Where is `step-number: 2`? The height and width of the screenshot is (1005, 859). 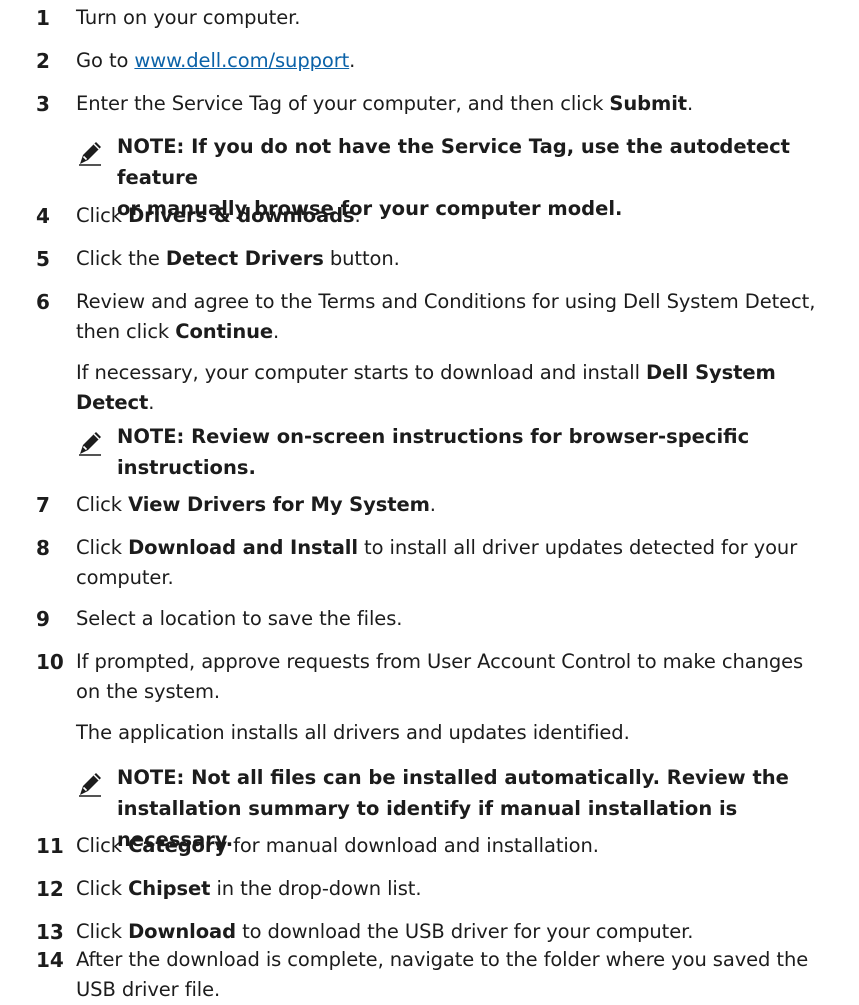
step-number: 2 is located at coordinates (43, 61).